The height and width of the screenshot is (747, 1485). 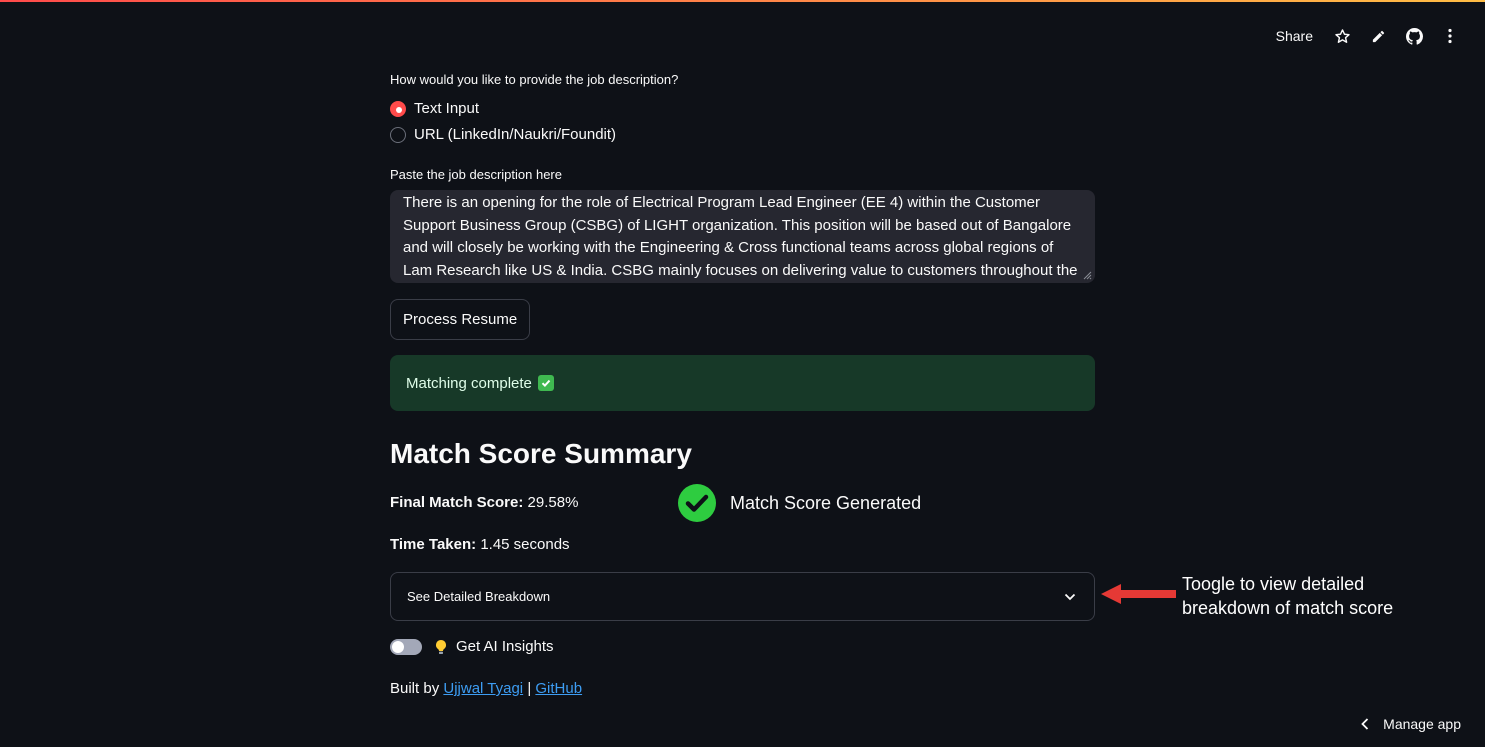 I want to click on github-icon, so click(x=1414, y=36).